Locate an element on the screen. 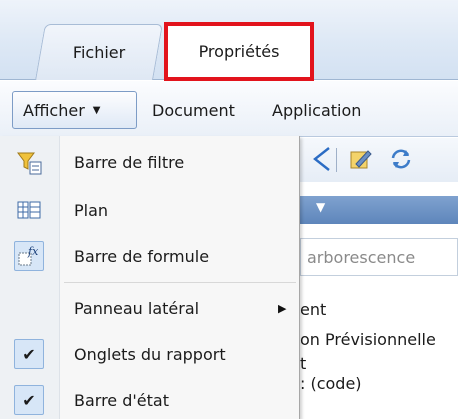 Image resolution: width=458 pixels, height=419 pixels. edit-report-icon is located at coordinates (361, 159).